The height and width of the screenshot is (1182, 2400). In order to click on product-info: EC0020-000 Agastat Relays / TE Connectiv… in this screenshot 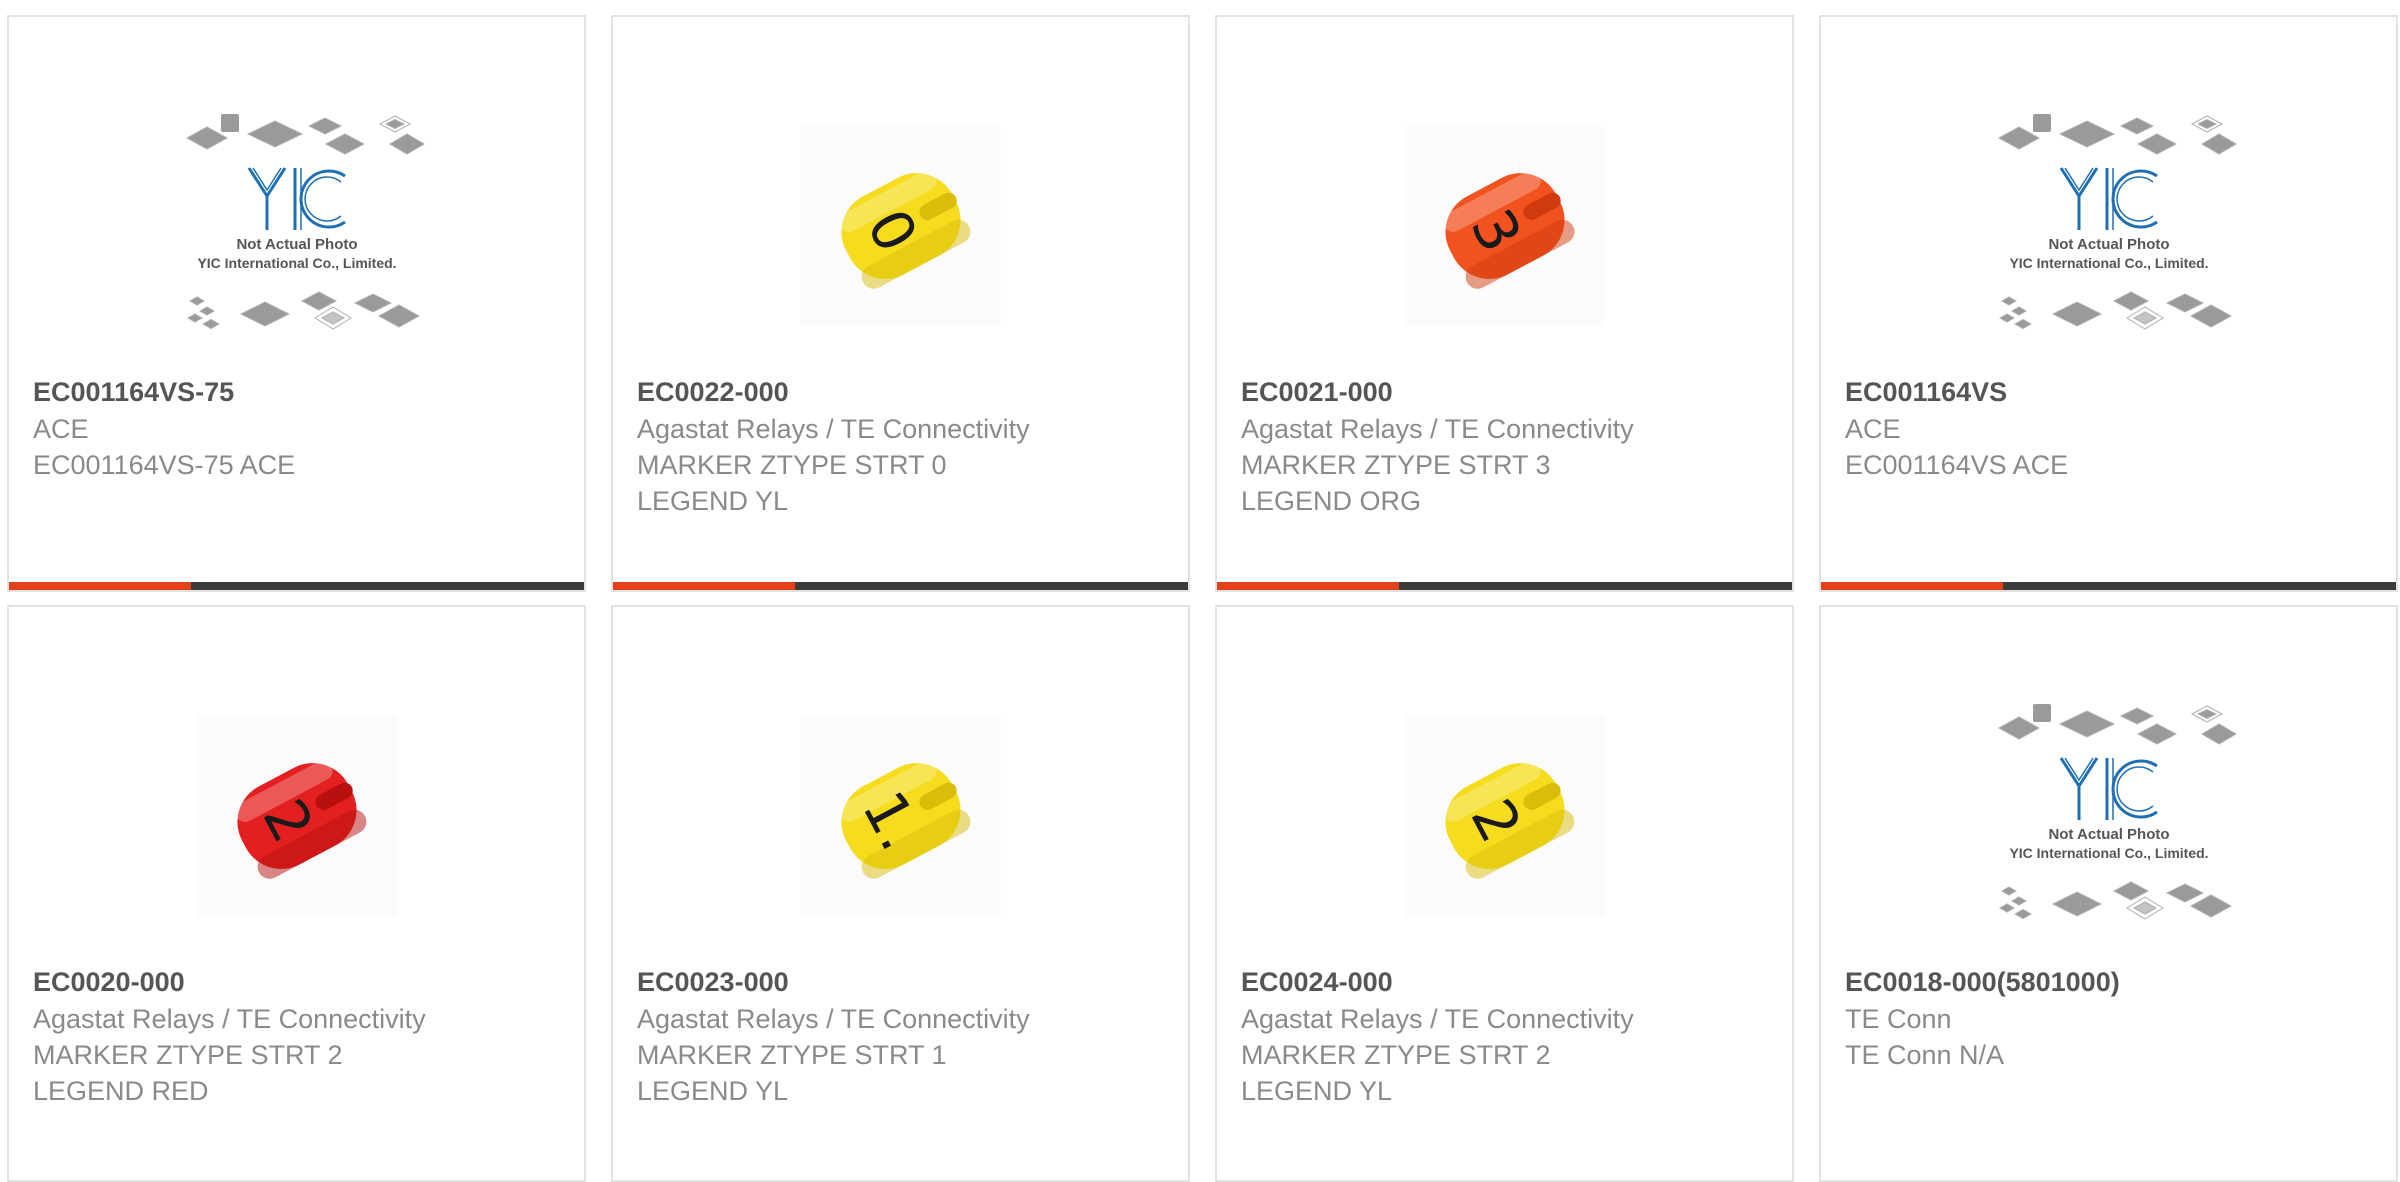, I will do `click(300, 1036)`.